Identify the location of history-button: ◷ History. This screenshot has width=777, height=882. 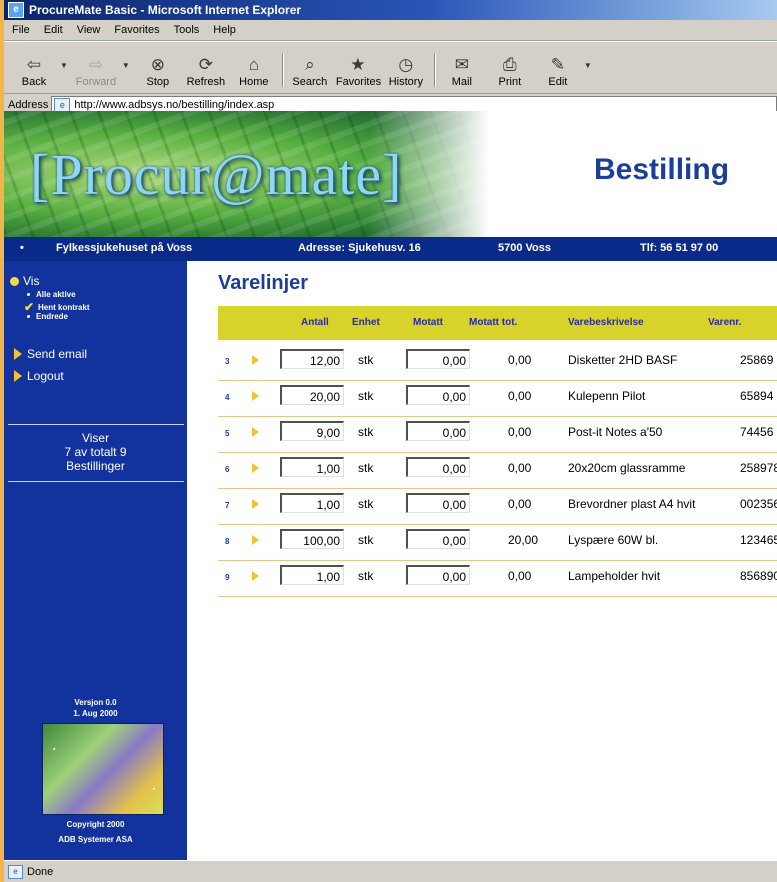
(406, 71).